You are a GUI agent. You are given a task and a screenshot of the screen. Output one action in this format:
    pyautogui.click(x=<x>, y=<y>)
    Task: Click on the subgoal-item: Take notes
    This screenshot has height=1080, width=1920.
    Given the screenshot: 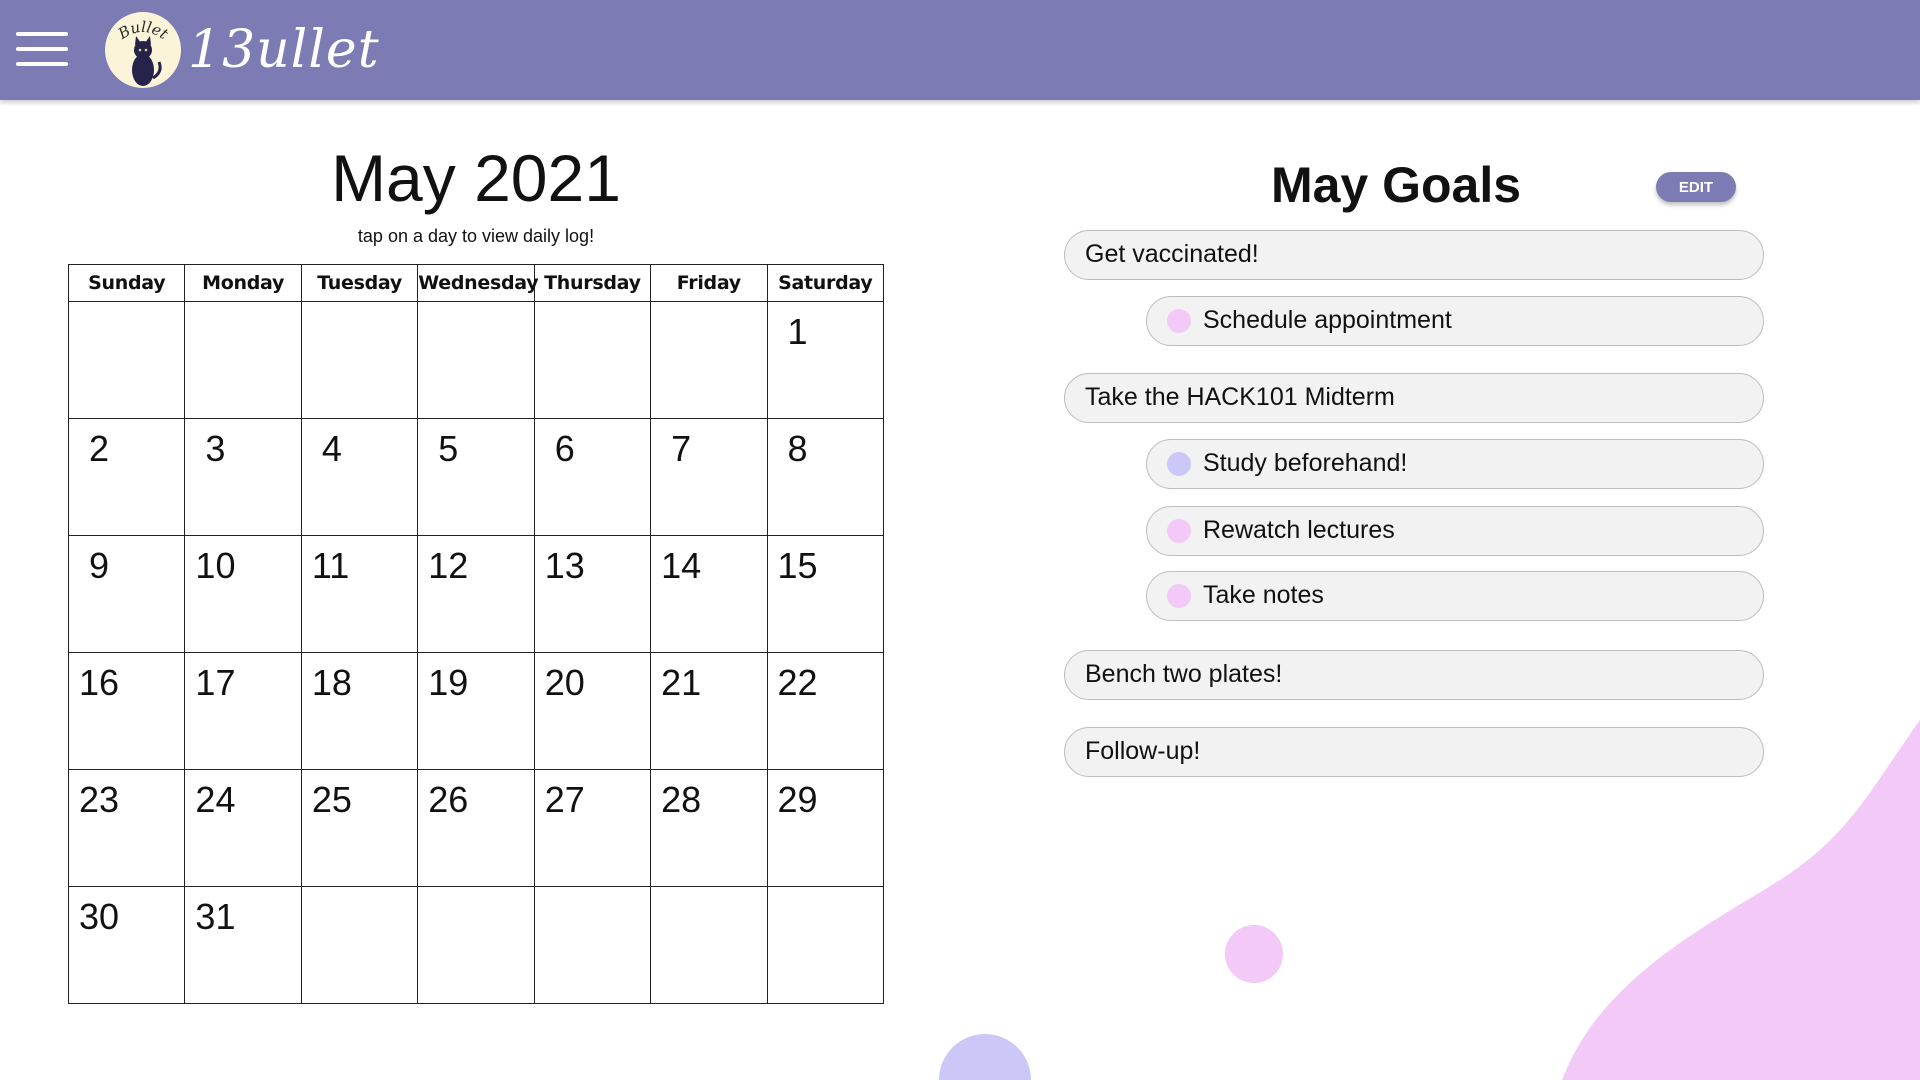 What is the action you would take?
    pyautogui.click(x=1455, y=596)
    